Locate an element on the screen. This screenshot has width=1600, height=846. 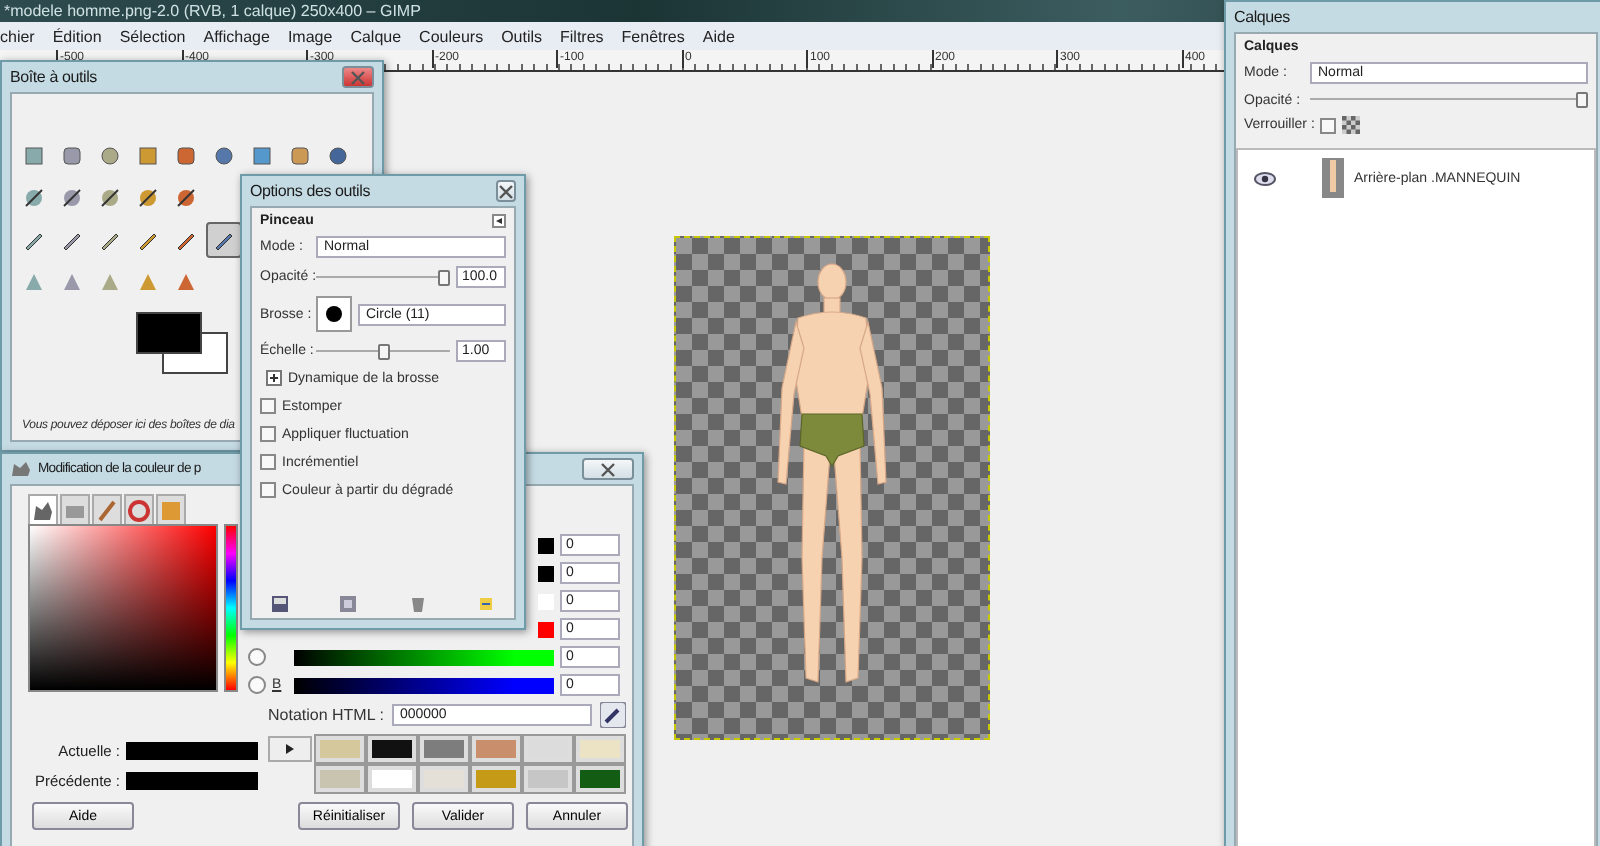
menu-item: Fenêtres is located at coordinates (653, 36).